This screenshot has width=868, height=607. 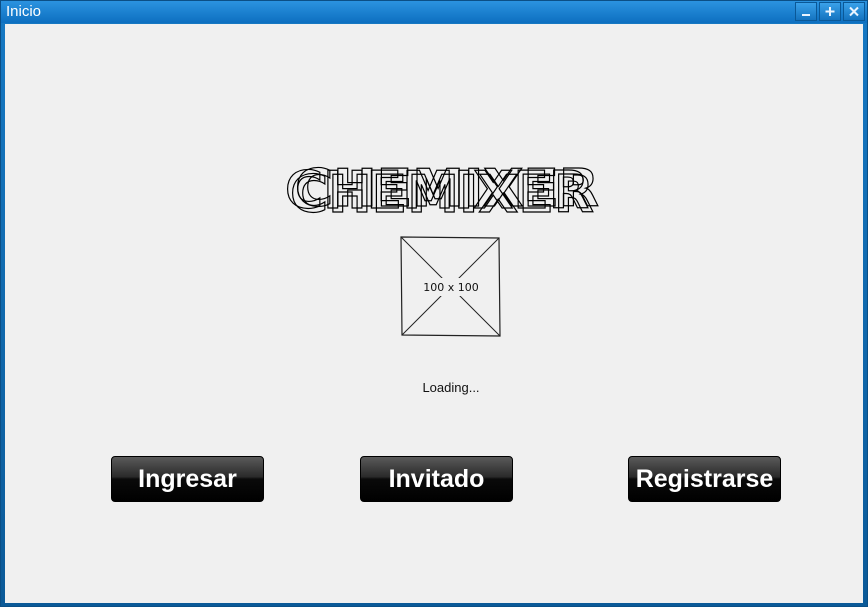 I want to click on chemixer-logo: CHEMIXER CHEMIXER CHEMIXER, so click(x=441, y=187).